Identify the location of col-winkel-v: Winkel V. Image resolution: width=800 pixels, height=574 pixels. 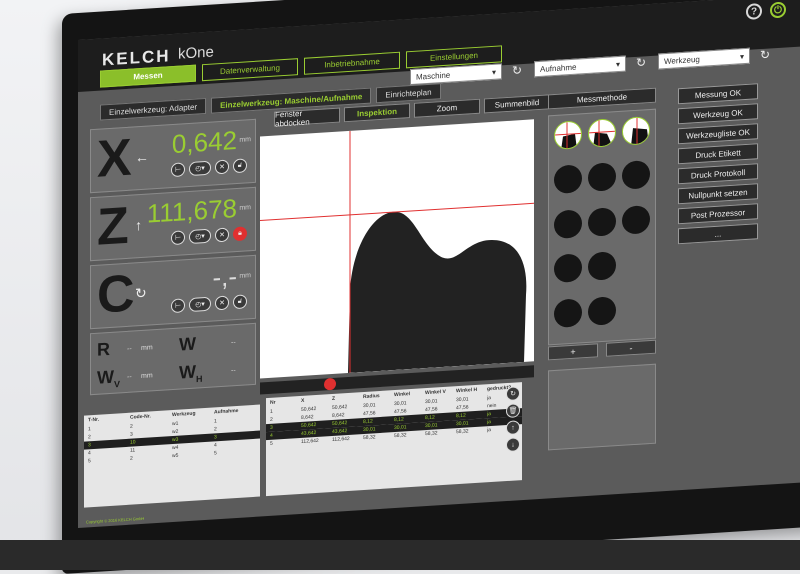
(435, 392).